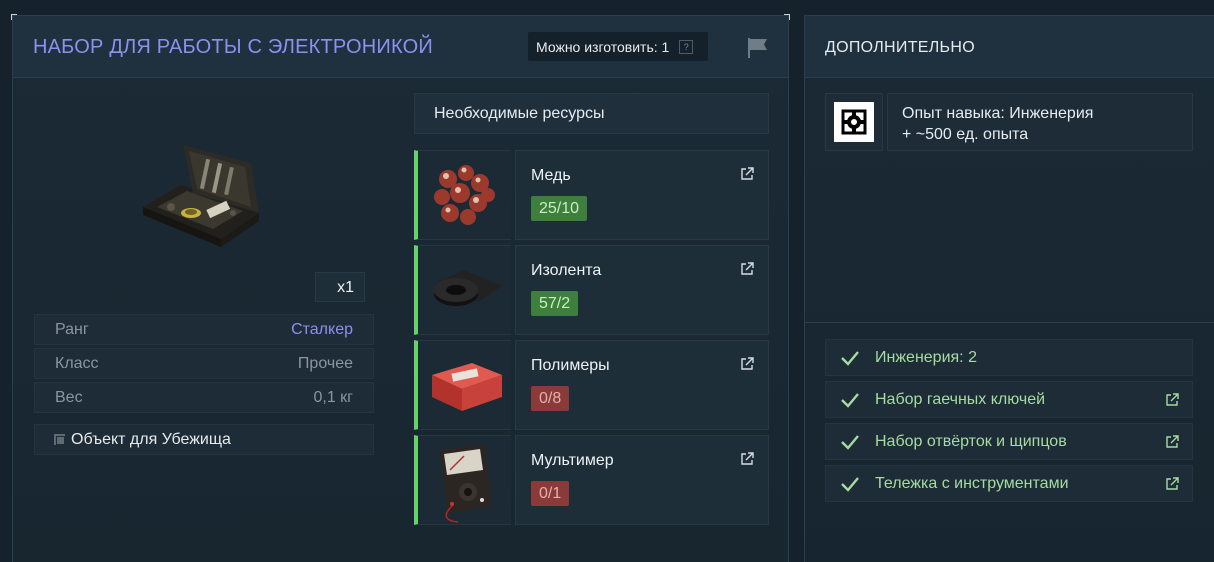 This screenshot has width=1214, height=562. I want to click on polymers-image, so click(462, 385).